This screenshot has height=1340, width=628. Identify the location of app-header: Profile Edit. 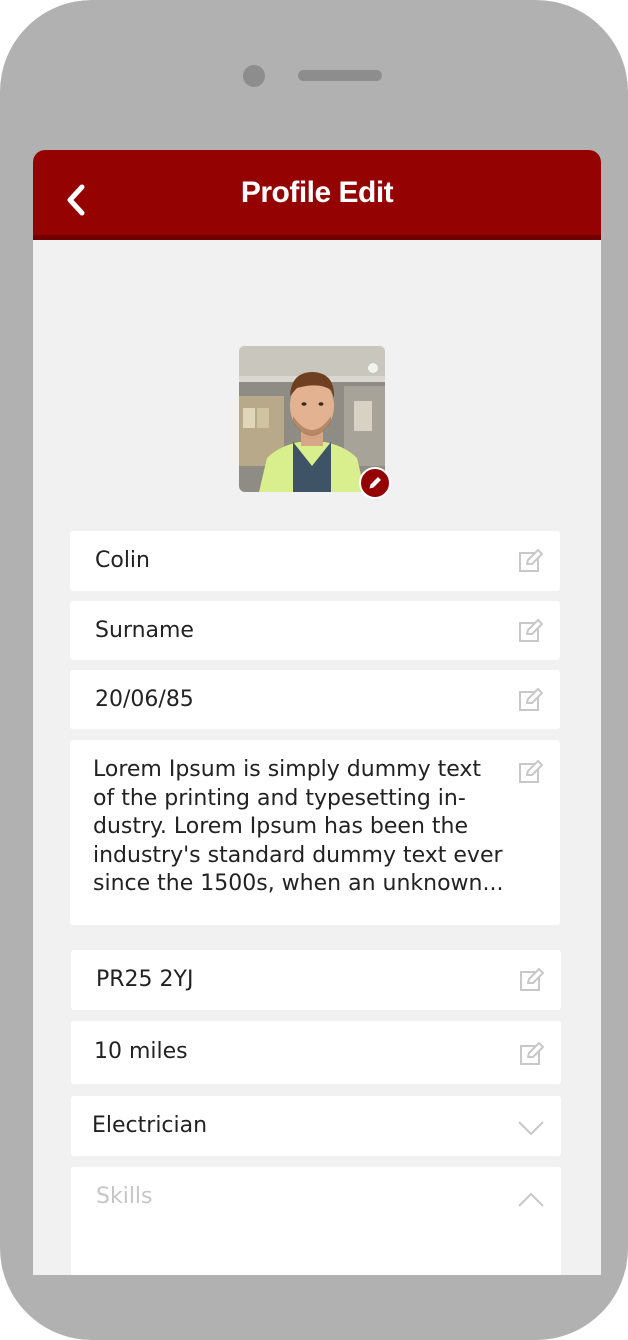
(317, 195).